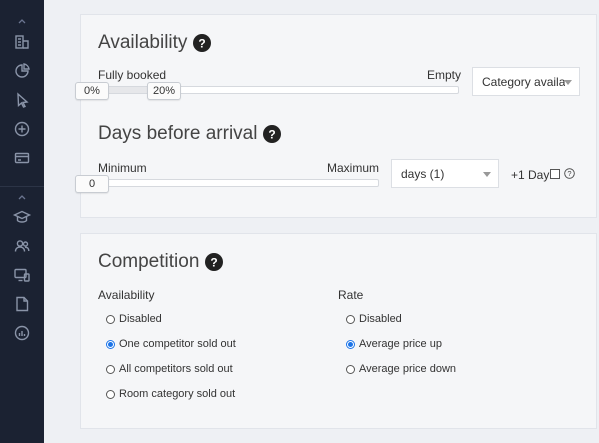 This screenshot has width=599, height=443. I want to click on availability-option-room-sold-out: Room category sold out, so click(170, 394).